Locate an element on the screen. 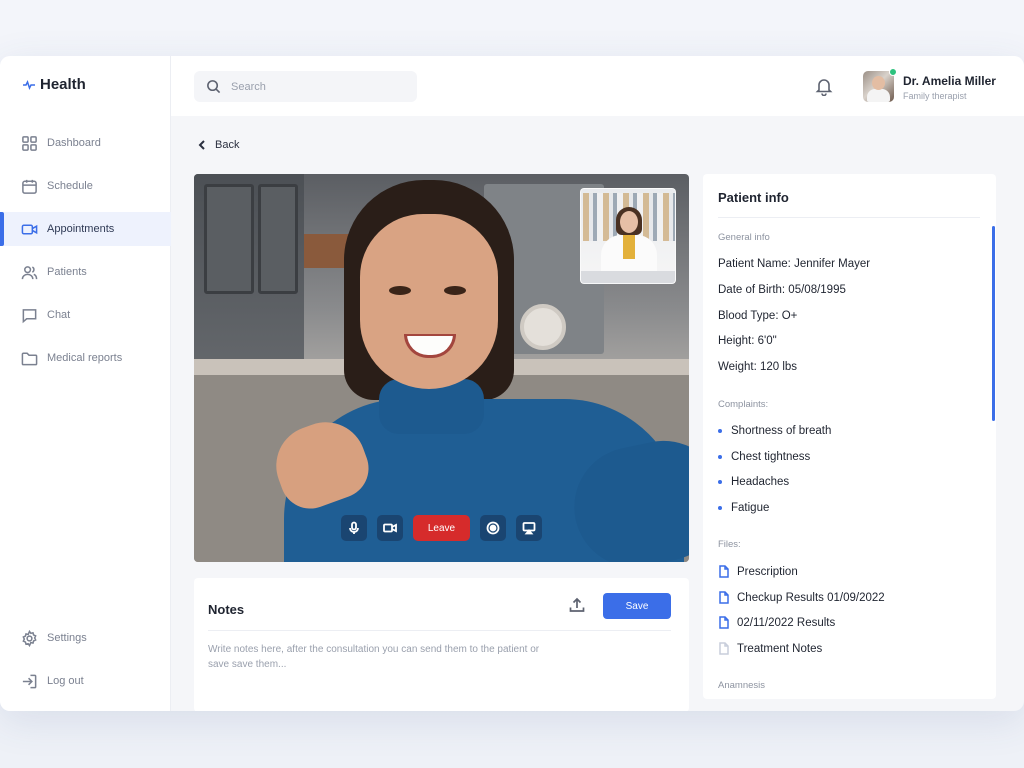 The image size is (1024, 768). users-icon is located at coordinates (29, 272).